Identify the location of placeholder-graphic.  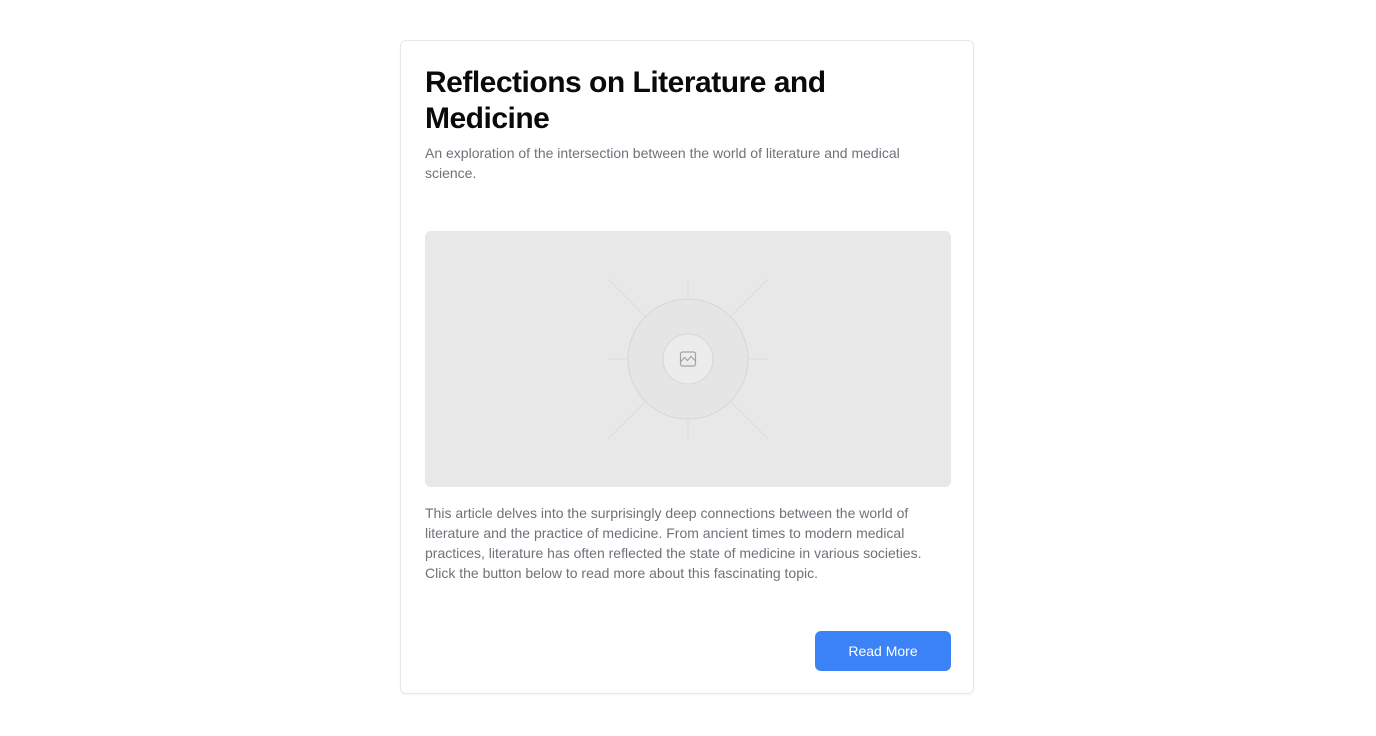
(688, 359).